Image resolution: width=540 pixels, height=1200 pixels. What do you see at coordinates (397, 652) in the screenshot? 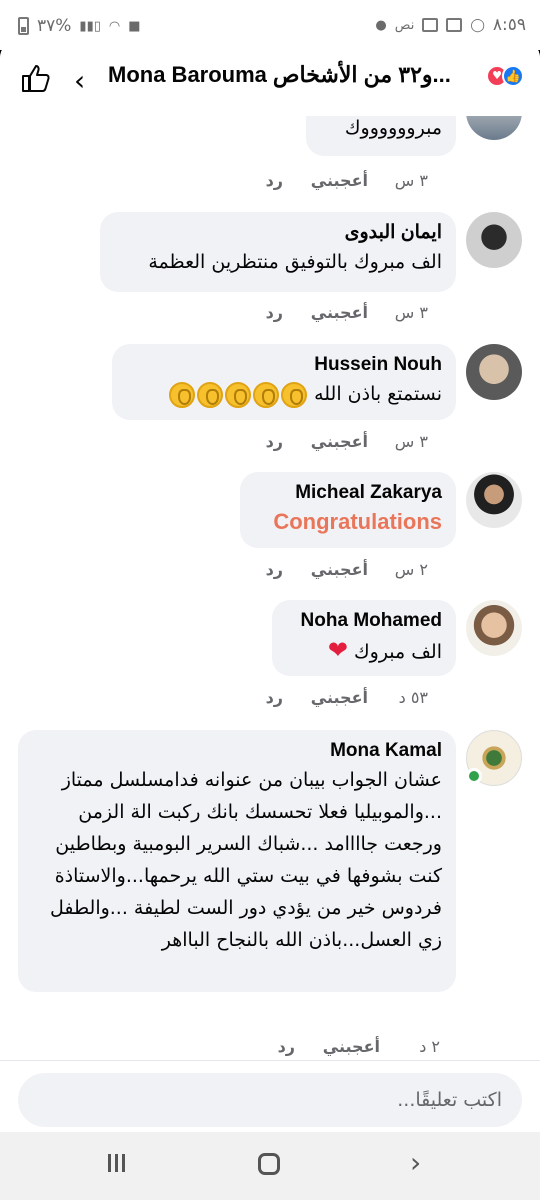
I see `comment-text-main: الف مبروك` at bounding box center [397, 652].